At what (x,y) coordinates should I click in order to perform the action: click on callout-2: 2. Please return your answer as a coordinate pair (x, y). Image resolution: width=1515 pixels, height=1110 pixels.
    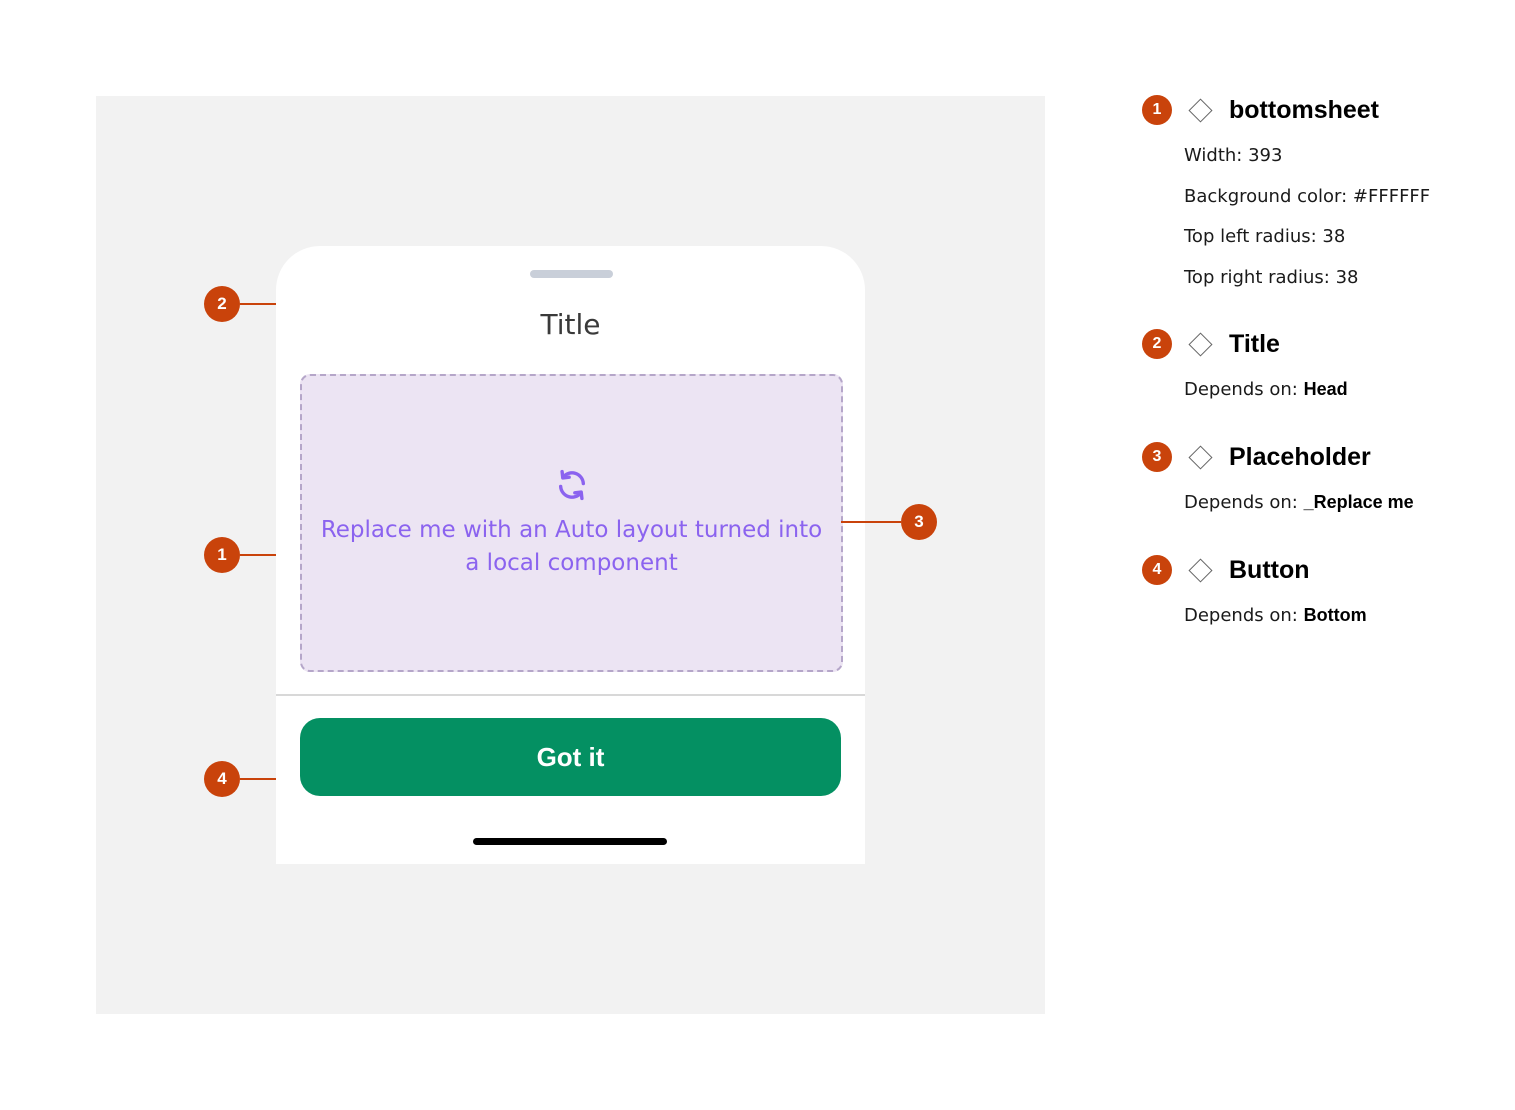
    Looking at the image, I should click on (222, 304).